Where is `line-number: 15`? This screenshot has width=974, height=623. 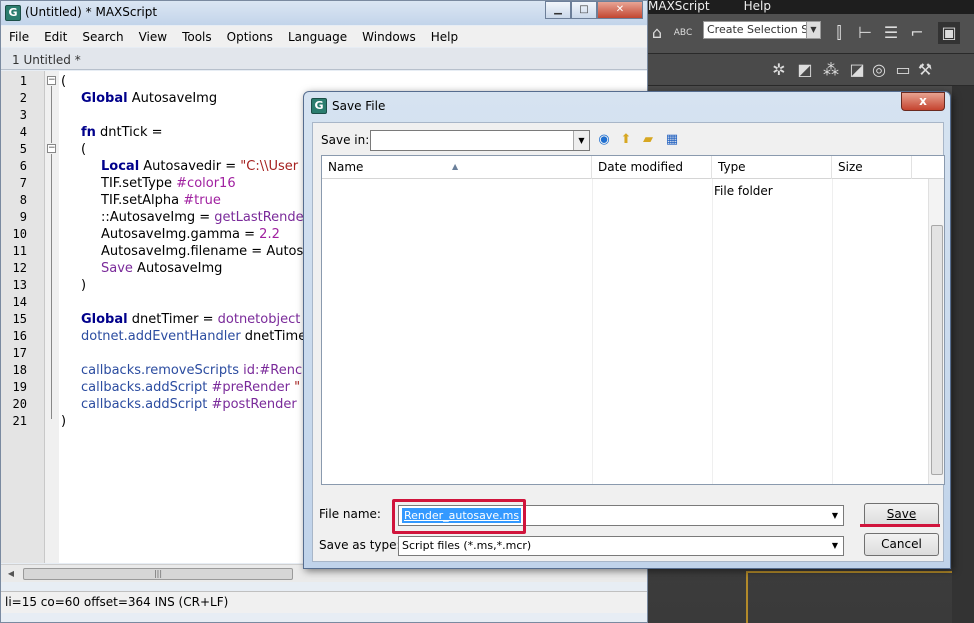
line-number: 15 is located at coordinates (19, 319).